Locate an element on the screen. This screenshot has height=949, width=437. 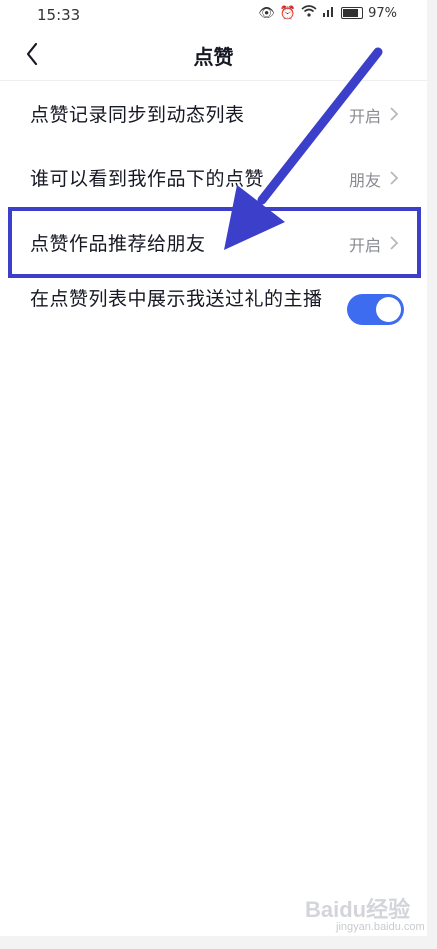
wifi-icon is located at coordinates (309, 13).